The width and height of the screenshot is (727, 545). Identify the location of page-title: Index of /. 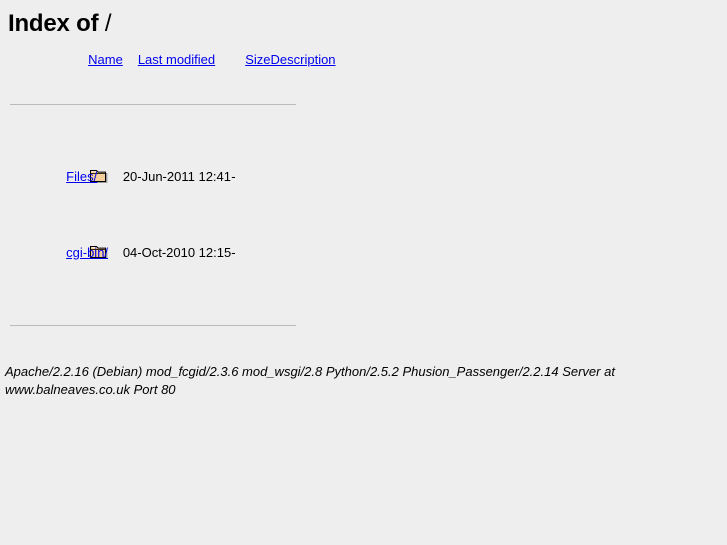
(363, 19).